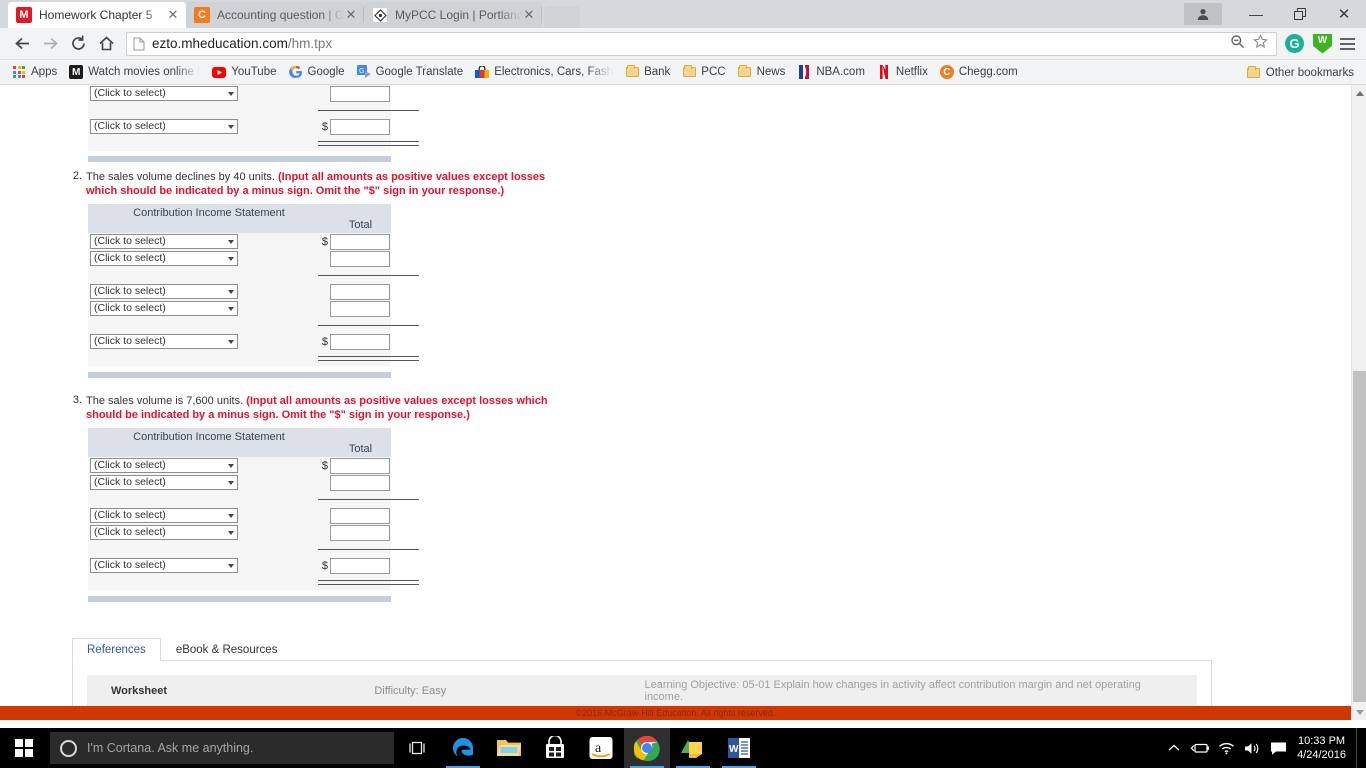 The height and width of the screenshot is (768, 1366). Describe the element at coordinates (601, 748) in the screenshot. I see `taskbar-amazon-button: a` at that location.